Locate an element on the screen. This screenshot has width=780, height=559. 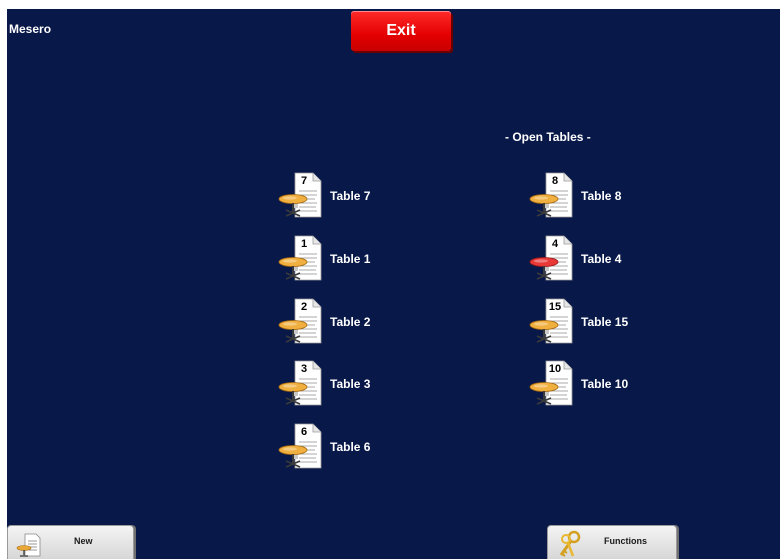
exit-button: Exit is located at coordinates (401, 31).